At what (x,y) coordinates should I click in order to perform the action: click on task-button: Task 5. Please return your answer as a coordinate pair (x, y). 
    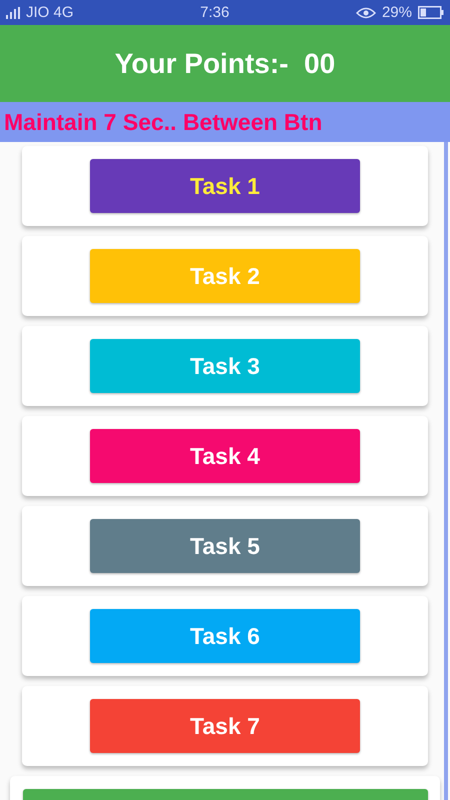
    Looking at the image, I should click on (225, 546).